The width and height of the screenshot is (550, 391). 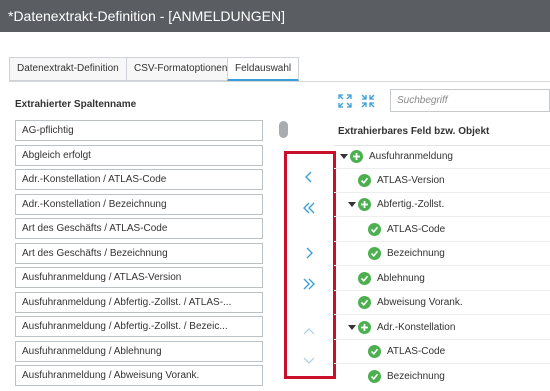 I want to click on tree-node-field: Abweisung Vorank., so click(x=410, y=302).